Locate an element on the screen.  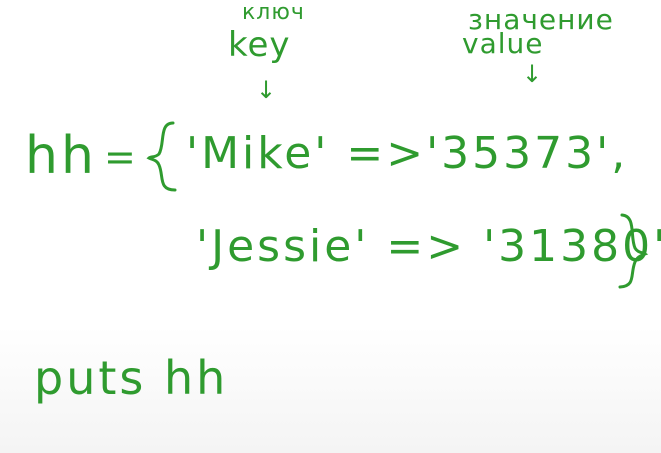
key-arrow-icon: ↓ is located at coordinates (266, 90).